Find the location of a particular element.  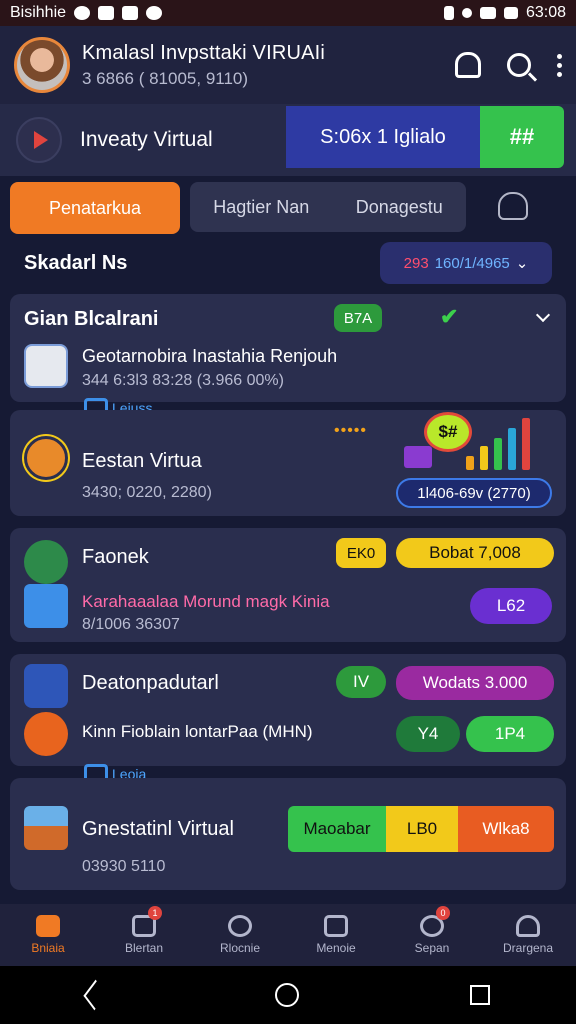

tab-bar: Penatarkua Hagtier Nan Donagestu is located at coordinates (288, 208).